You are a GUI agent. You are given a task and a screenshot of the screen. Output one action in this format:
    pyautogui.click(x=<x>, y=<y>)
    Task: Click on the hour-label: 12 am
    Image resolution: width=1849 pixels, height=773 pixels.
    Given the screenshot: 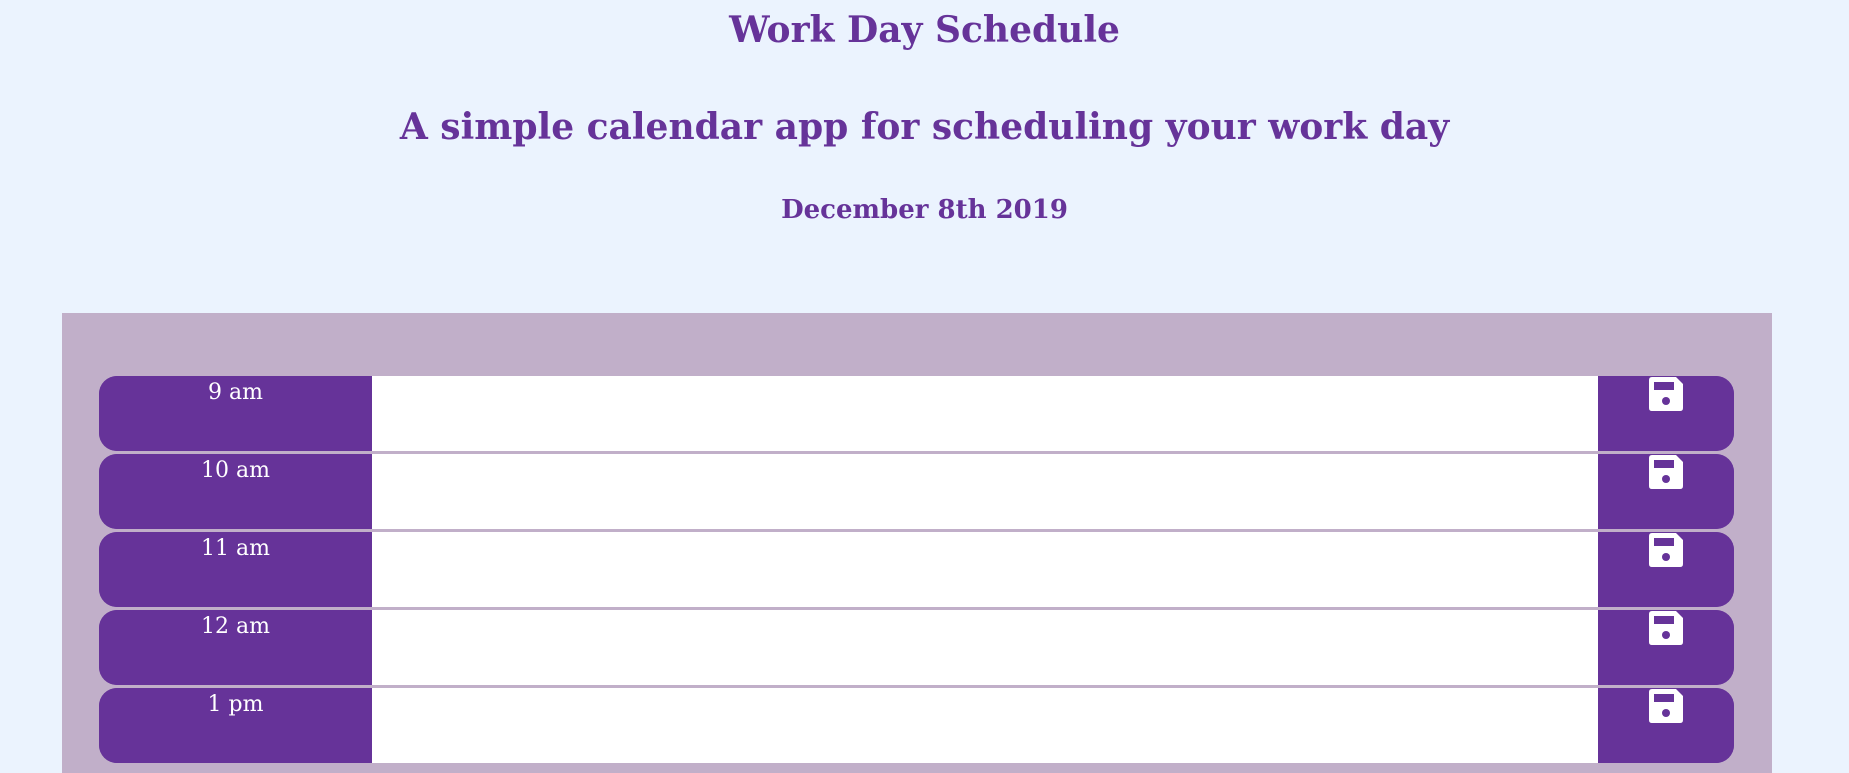 What is the action you would take?
    pyautogui.click(x=235, y=647)
    